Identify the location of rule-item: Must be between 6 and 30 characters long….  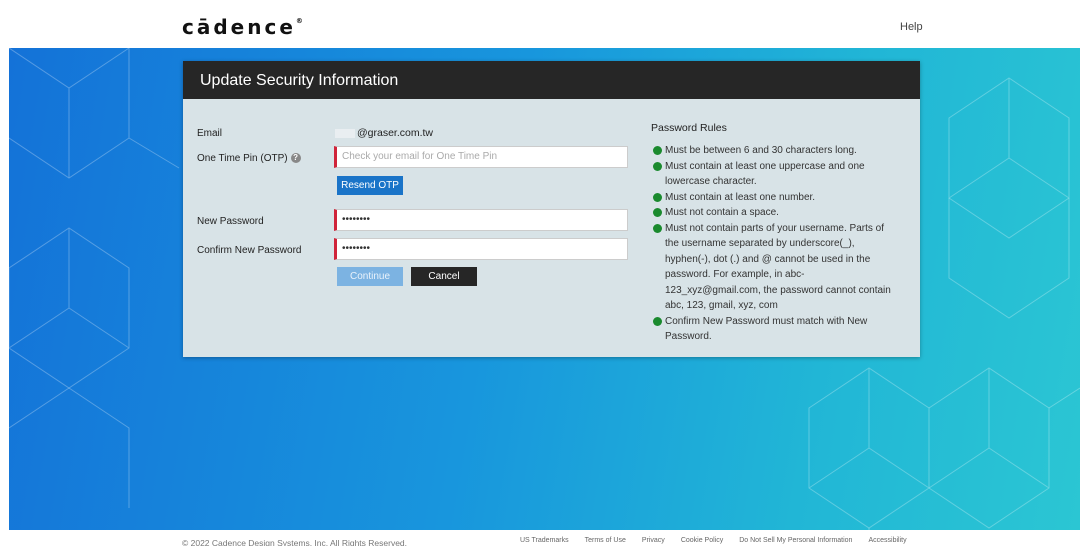
(772, 151).